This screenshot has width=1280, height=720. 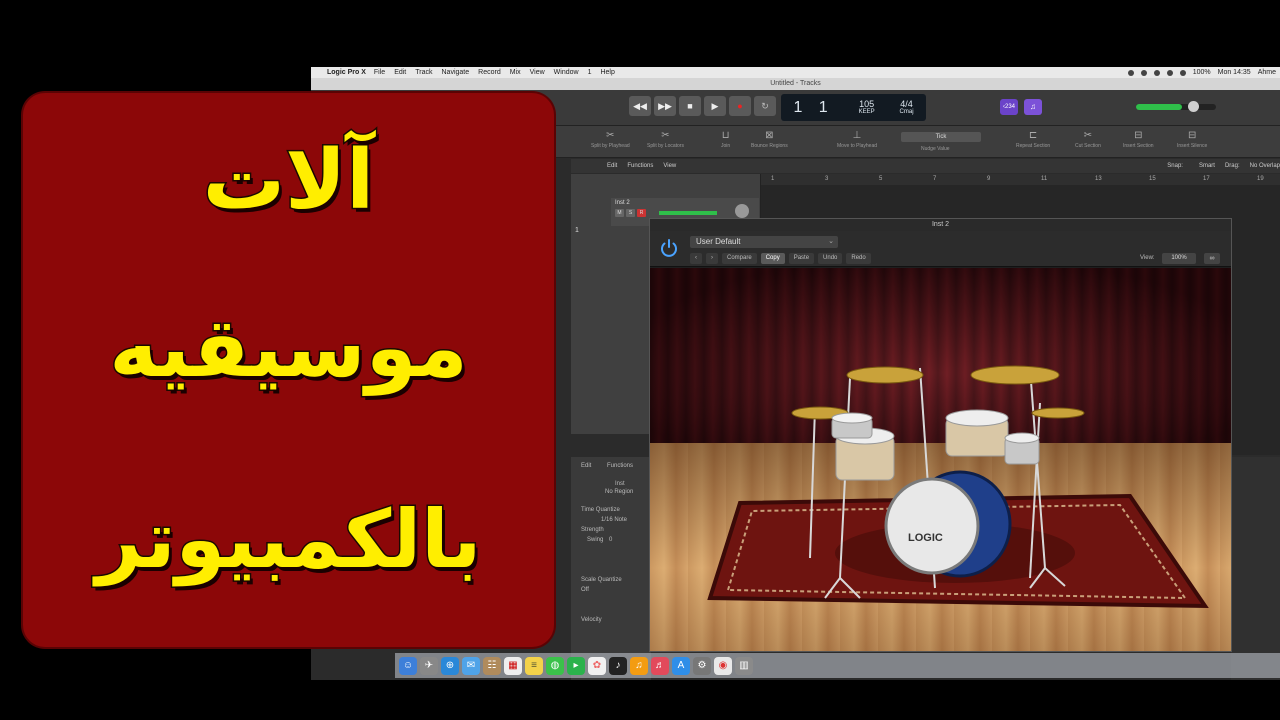 I want to click on timeline-ruler: 1 3 5 7 9 11 13 15 17 19, so click(x=1020, y=179).